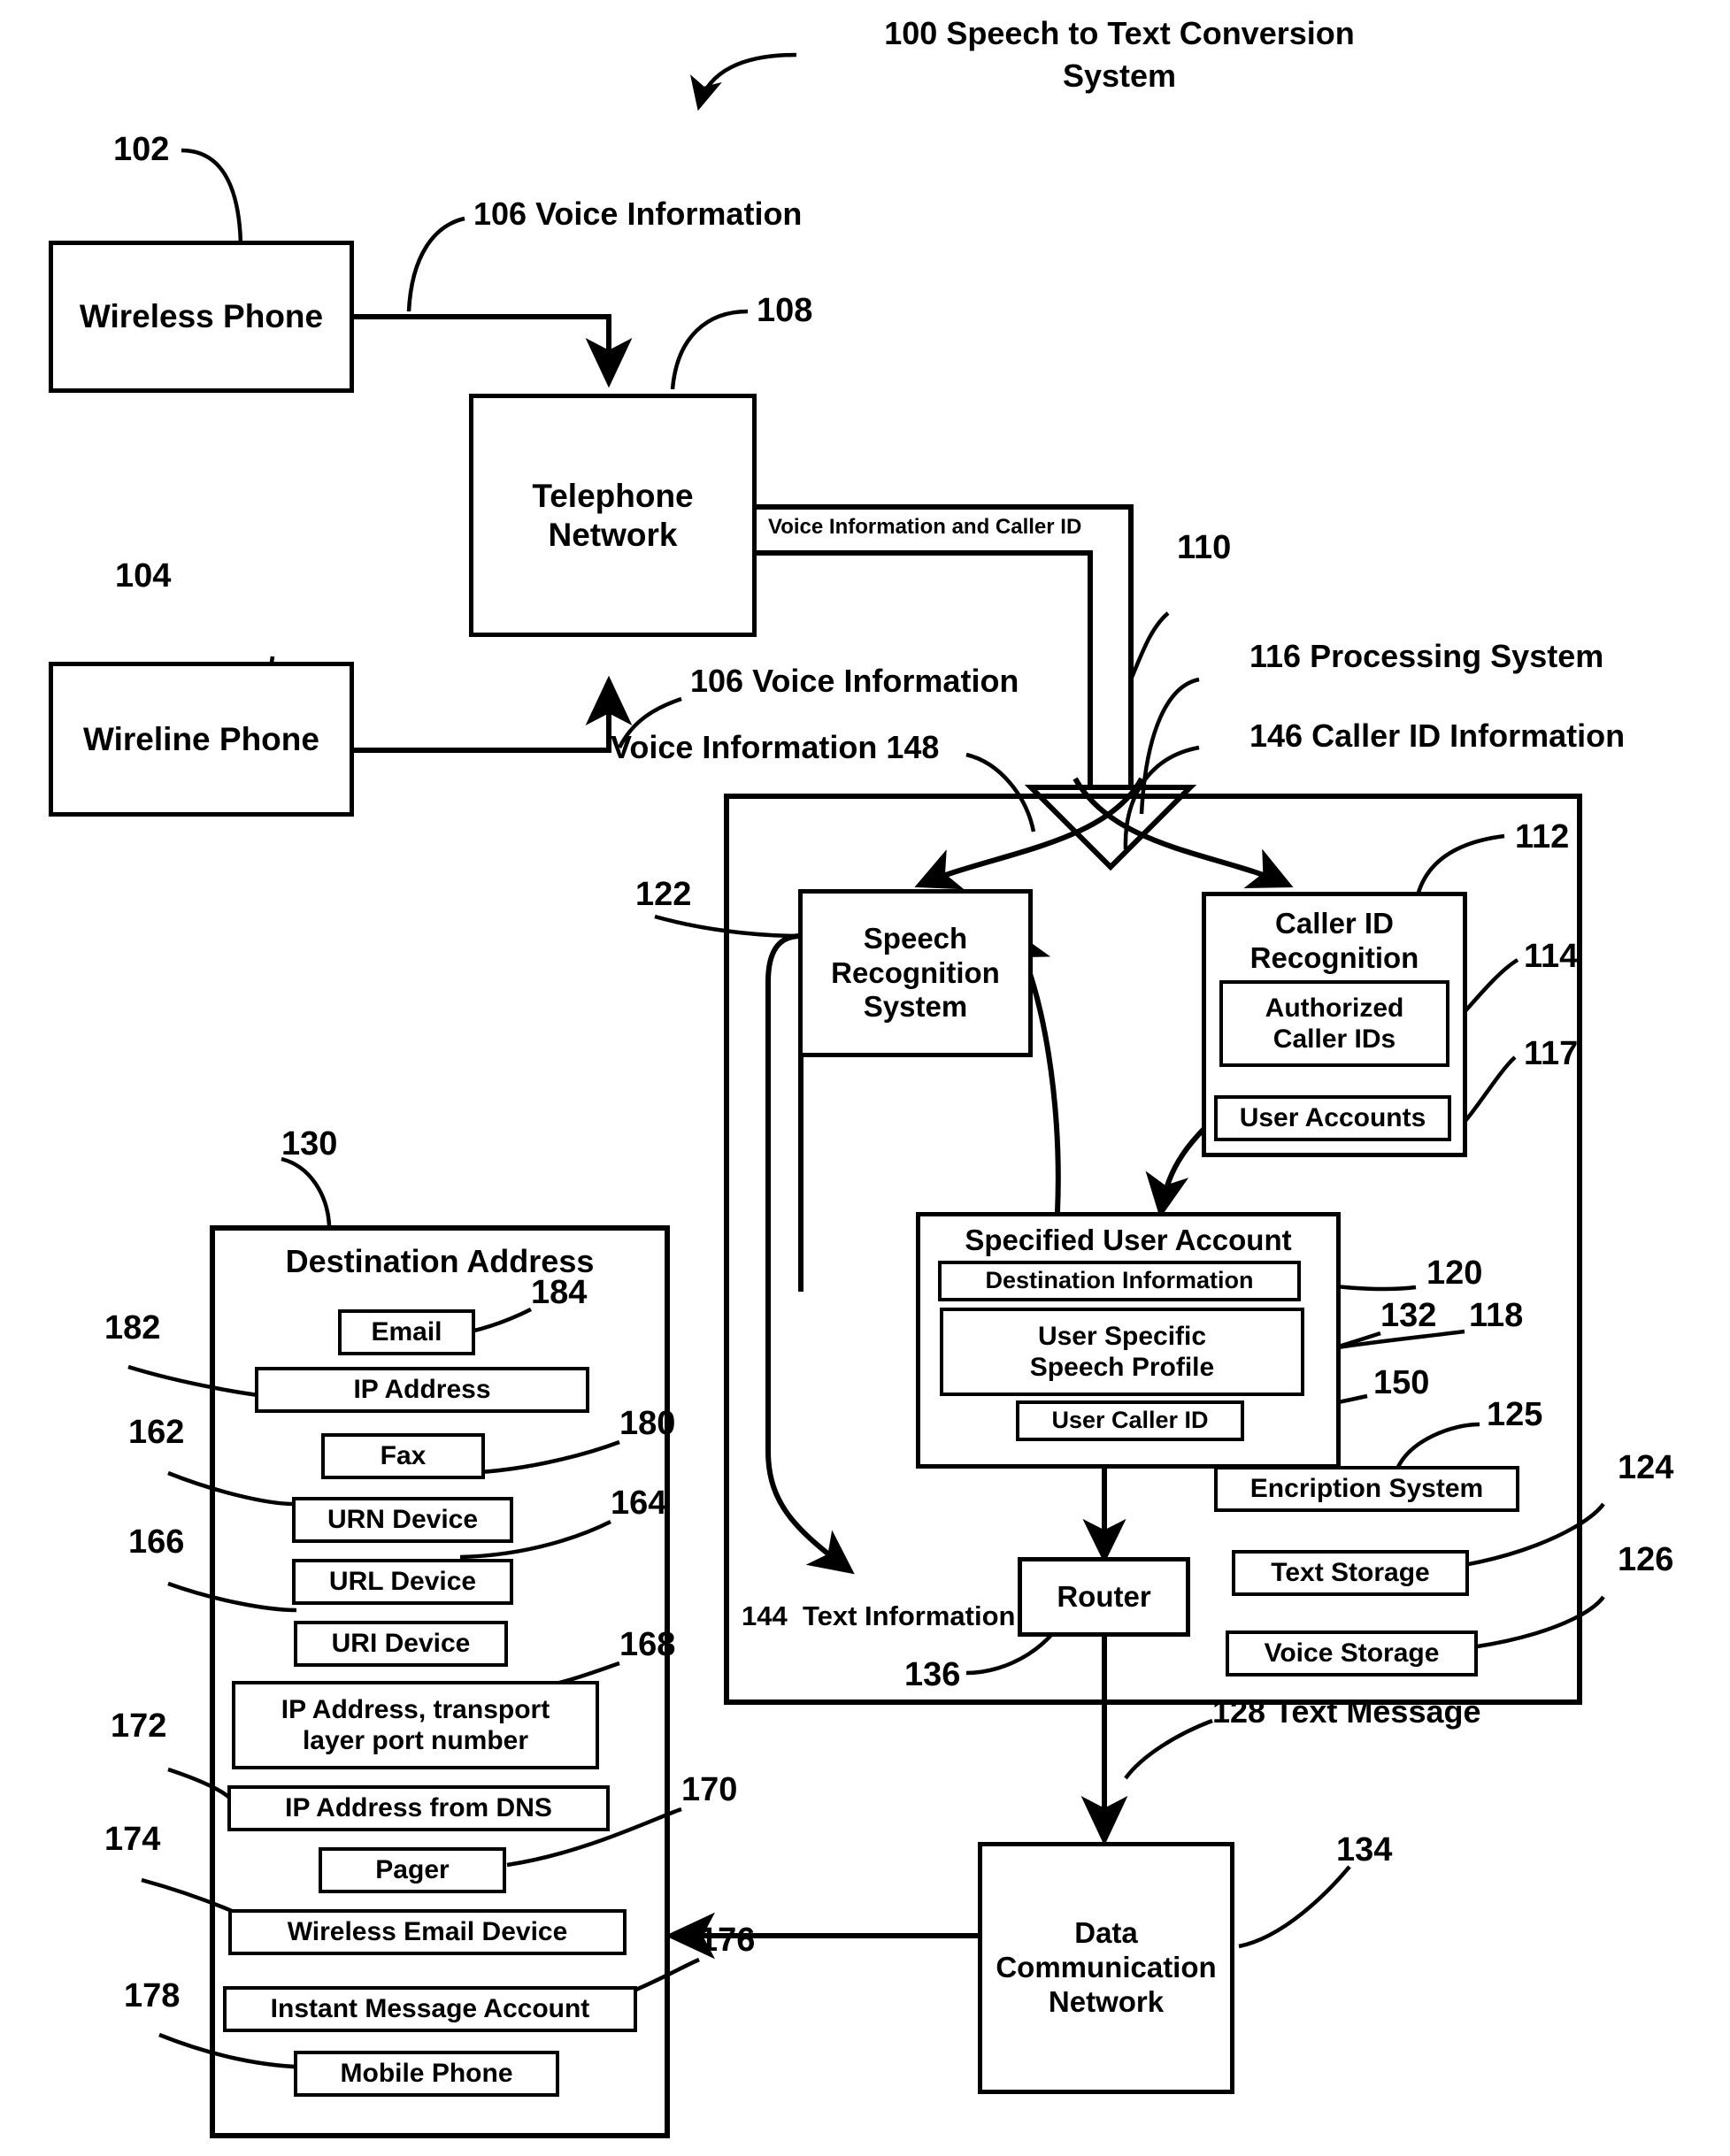 This screenshot has height=2156, width=1730. What do you see at coordinates (1408, 1315) in the screenshot?
I see `ref-132: 132` at bounding box center [1408, 1315].